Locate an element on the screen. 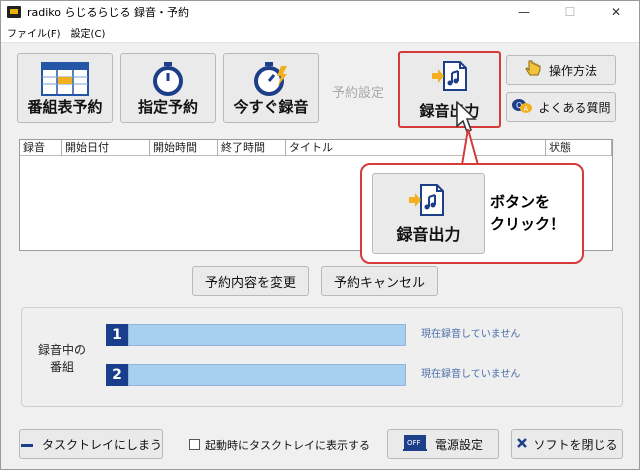 This screenshot has height=470, width=640. power-off-icon: OFF is located at coordinates (414, 444).